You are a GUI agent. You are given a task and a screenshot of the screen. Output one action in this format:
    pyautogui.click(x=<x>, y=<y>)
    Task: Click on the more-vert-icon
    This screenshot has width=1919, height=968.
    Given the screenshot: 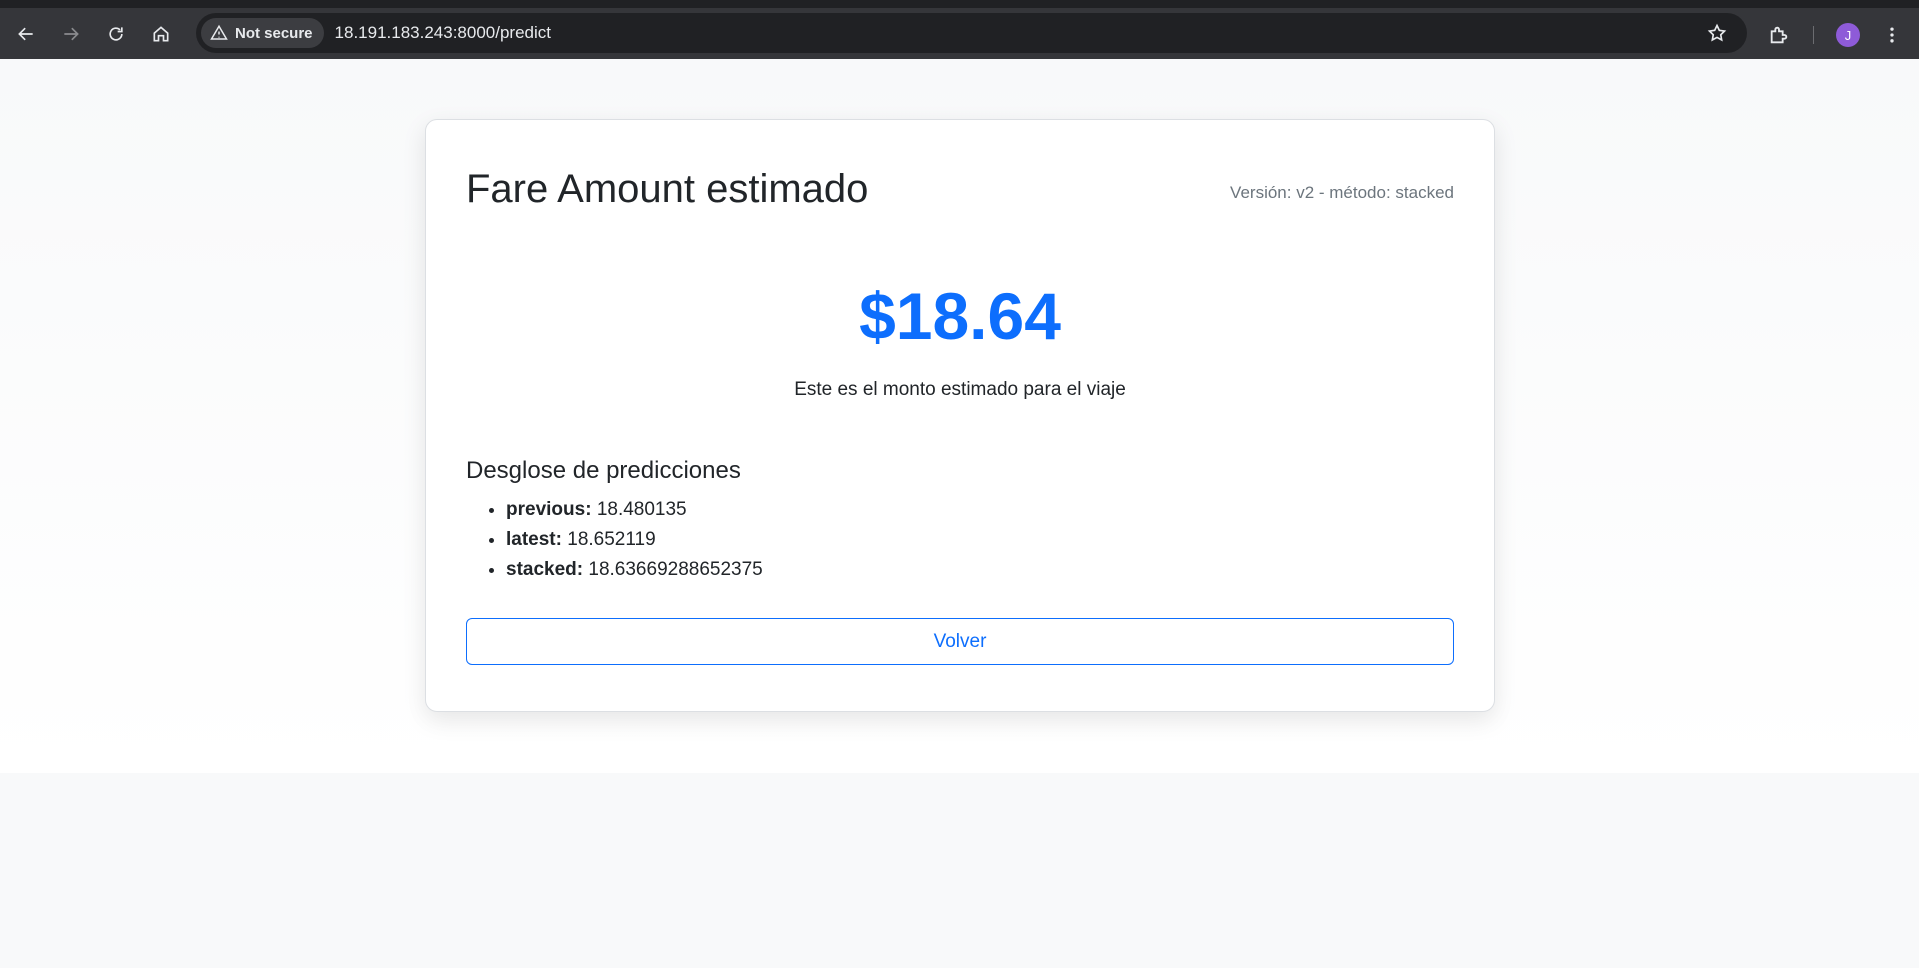 What is the action you would take?
    pyautogui.click(x=1892, y=35)
    